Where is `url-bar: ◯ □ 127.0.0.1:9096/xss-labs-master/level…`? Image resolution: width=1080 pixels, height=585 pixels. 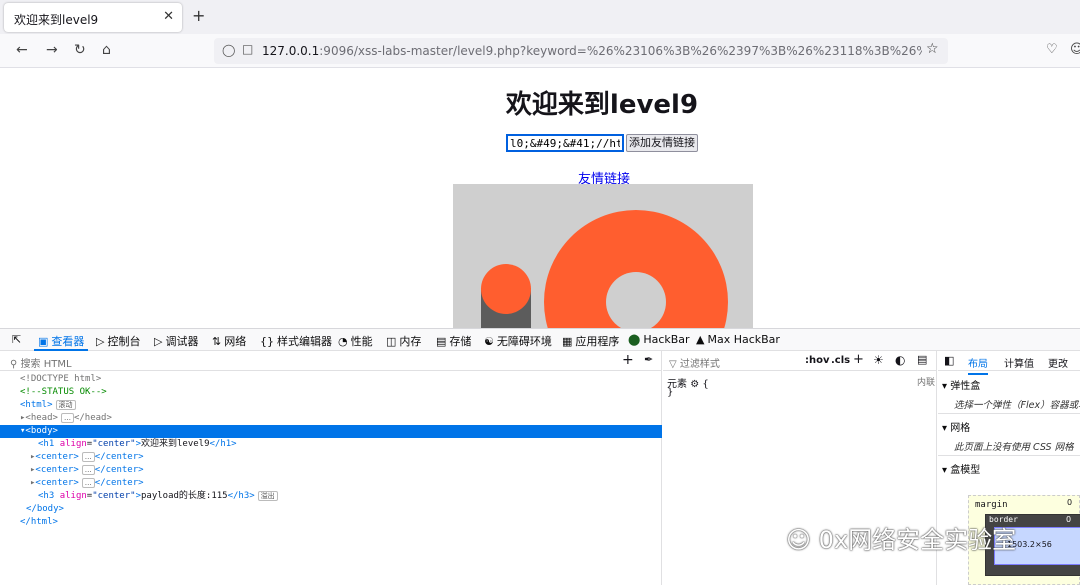
url-bar: ◯ □ 127.0.0.1:9096/xss-labs-master/level… is located at coordinates (581, 51).